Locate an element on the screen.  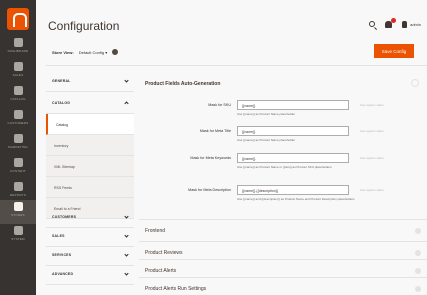
group-product-alerts-run-settings: Product Alerts Run Settings is located at coordinates (283, 286).